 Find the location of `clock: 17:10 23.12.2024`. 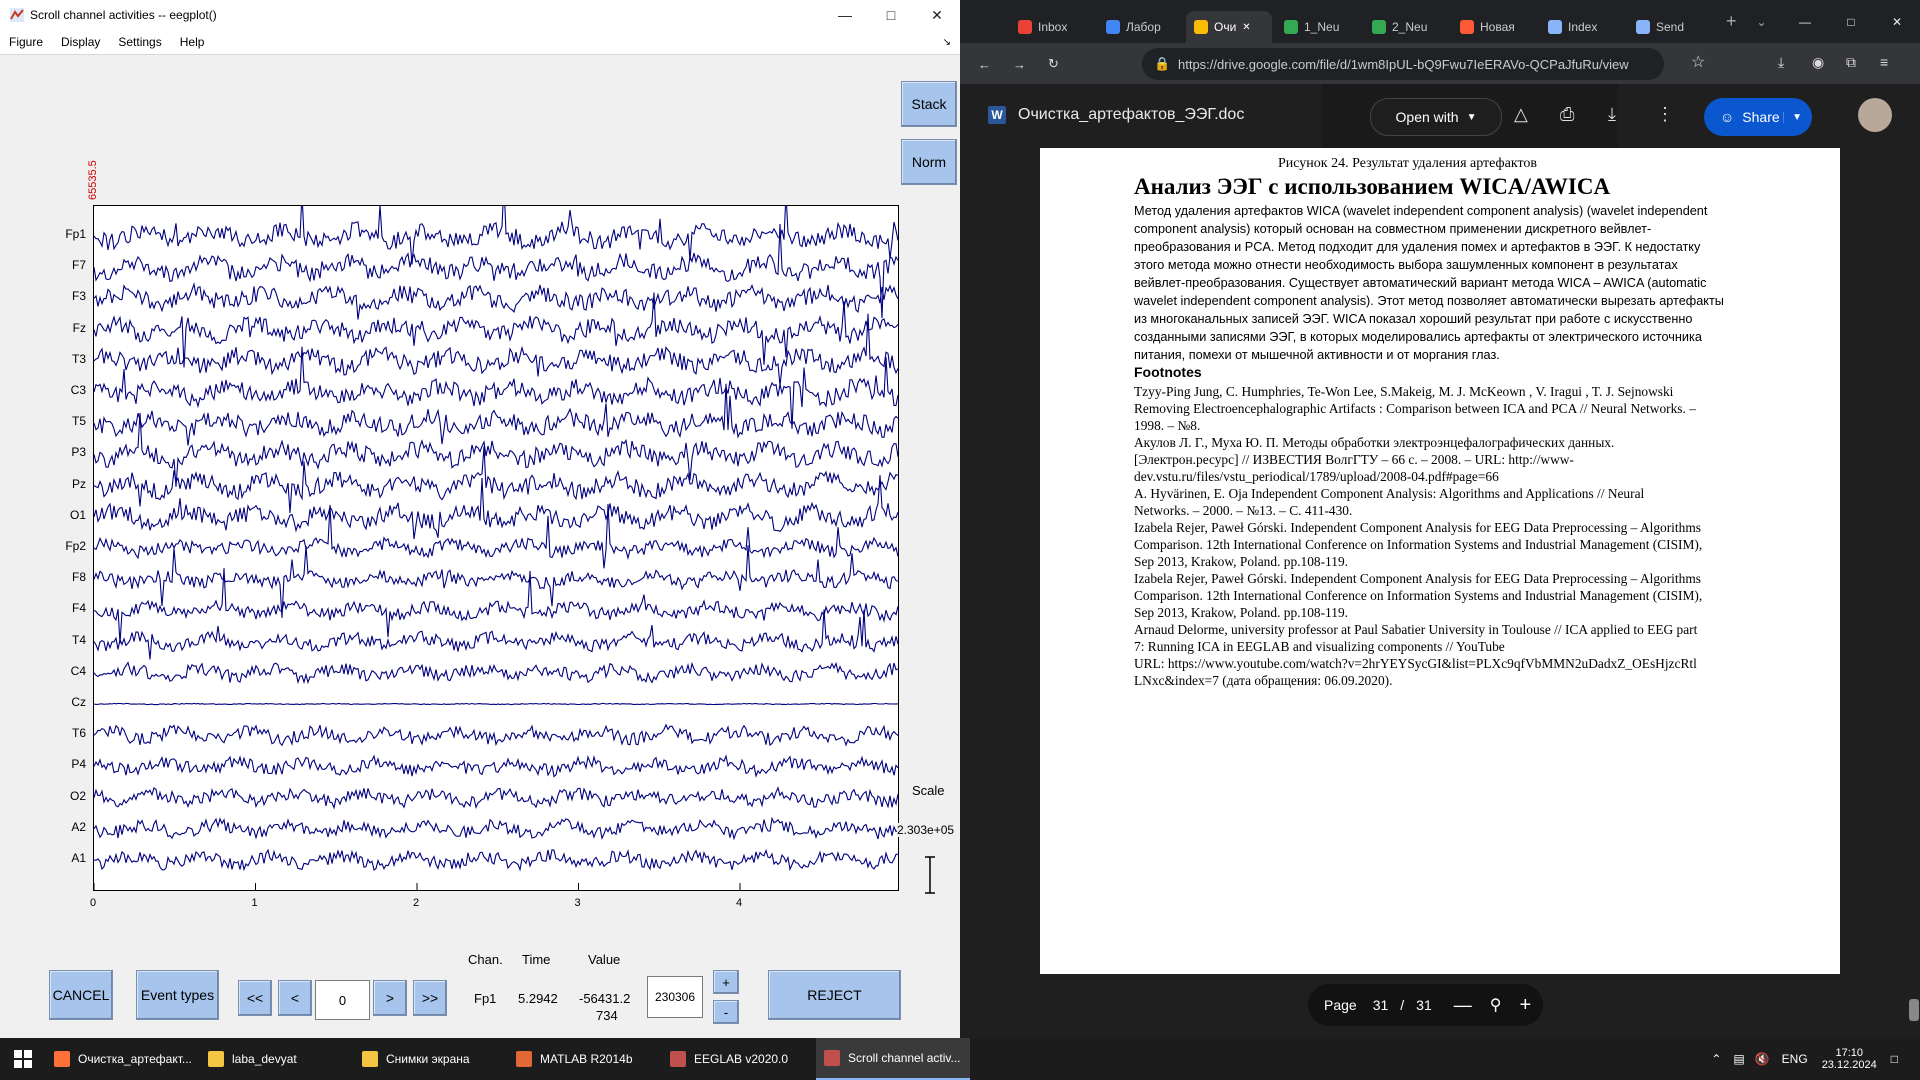

clock: 17:10 23.12.2024 is located at coordinates (1849, 1059).